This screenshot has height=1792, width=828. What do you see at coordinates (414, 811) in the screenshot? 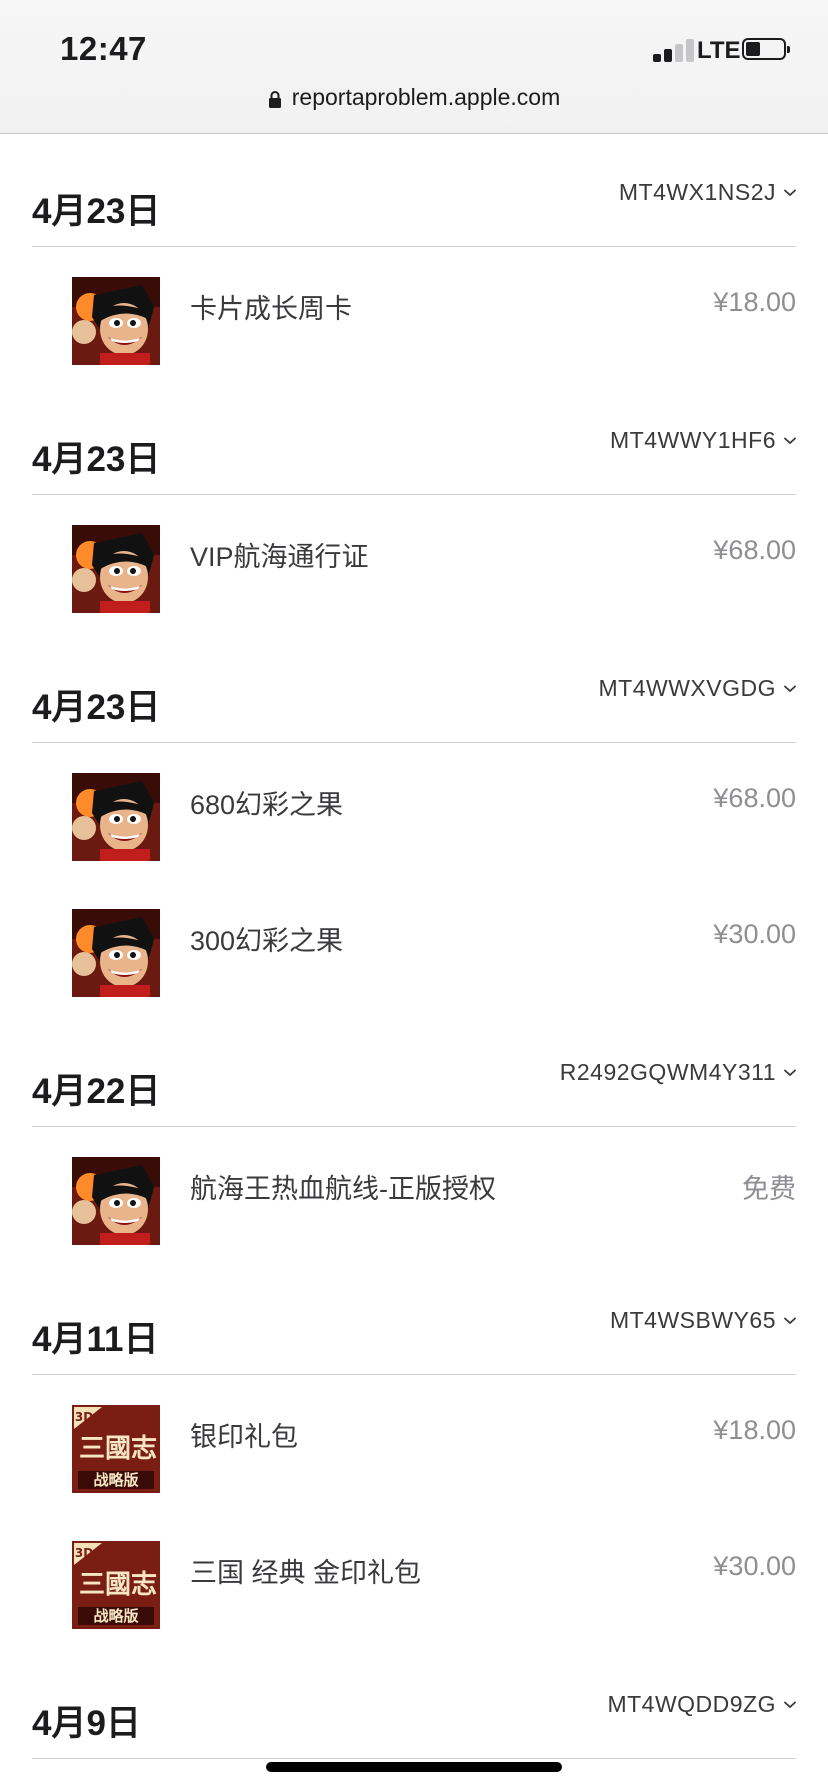
I see `purchase-item-row: 680幻彩之果 ¥68.00` at bounding box center [414, 811].